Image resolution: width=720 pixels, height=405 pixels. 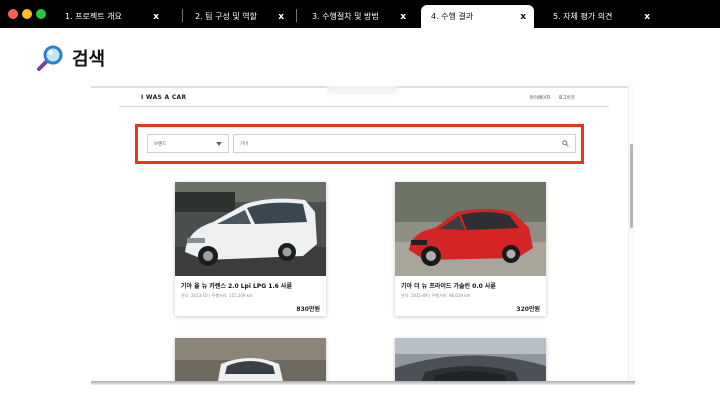 What do you see at coordinates (308, 309) in the screenshot?
I see `car-price: 830만원` at bounding box center [308, 309].